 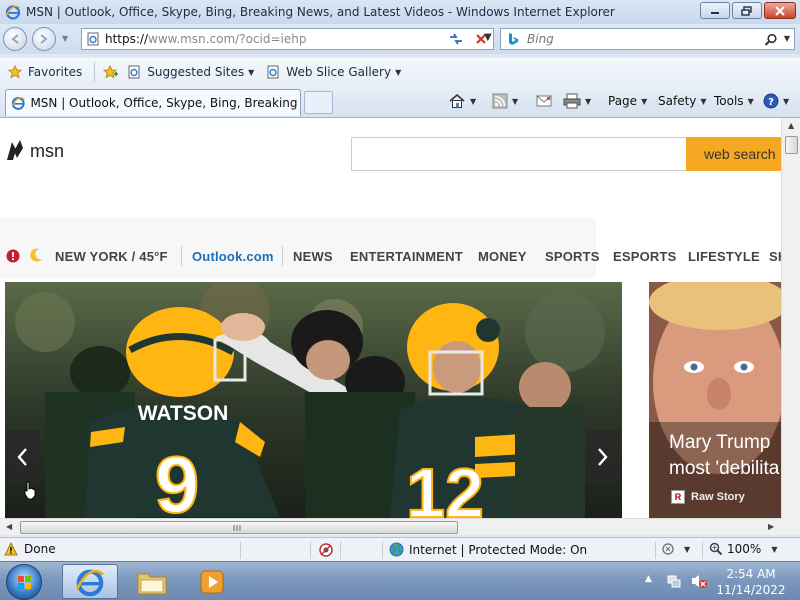 I want to click on network-icon, so click(x=674, y=581).